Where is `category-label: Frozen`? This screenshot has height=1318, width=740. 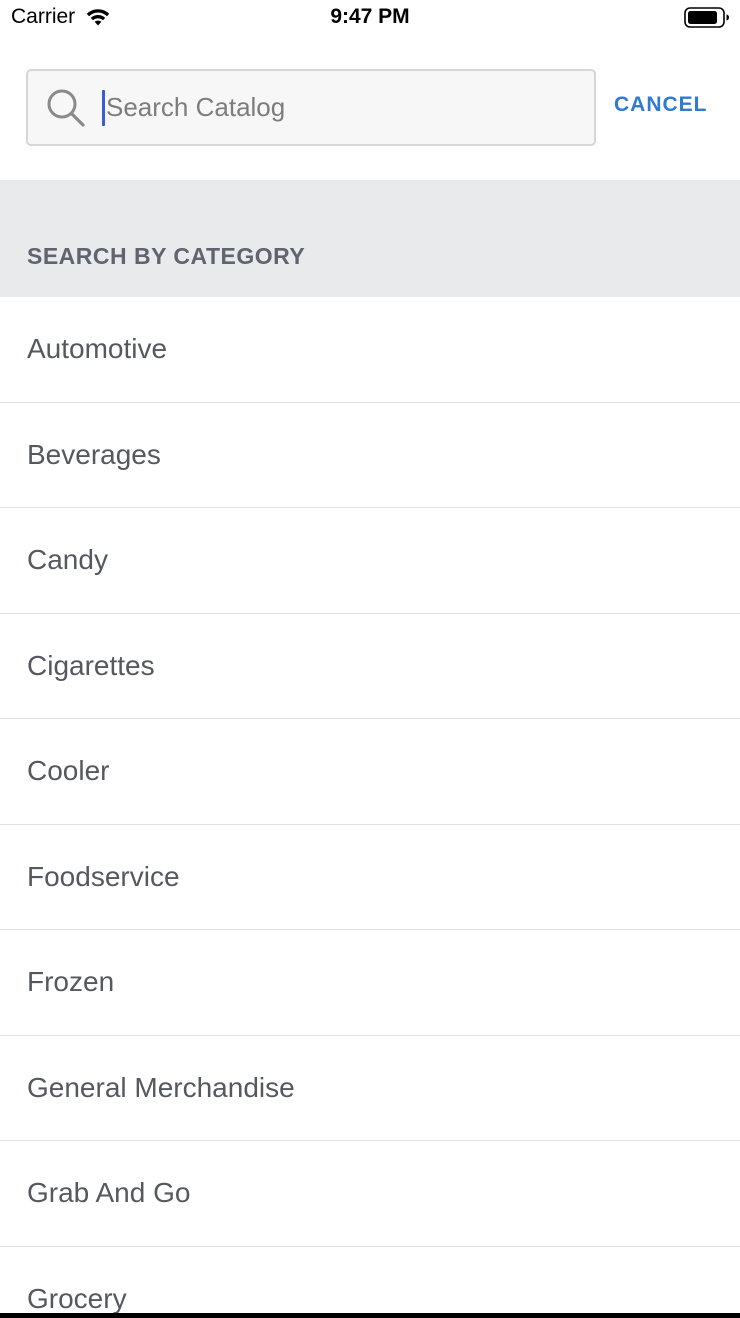
category-label: Frozen is located at coordinates (71, 981).